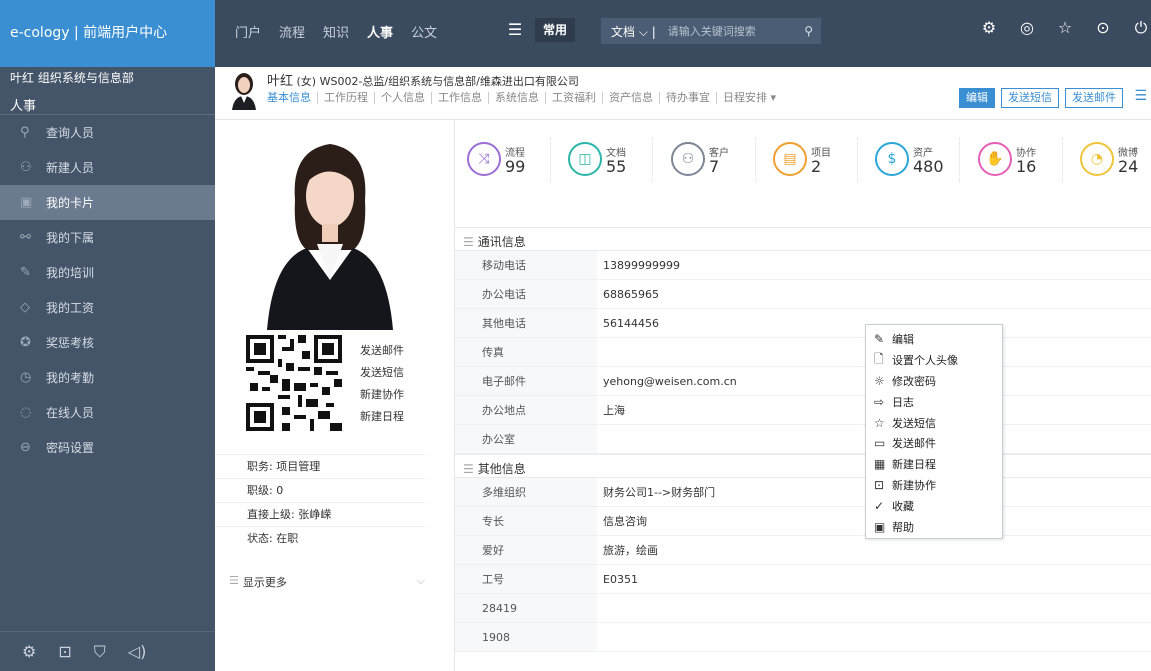 This screenshot has width=1151, height=671. I want to click on more-icon: ⊙, so click(1103, 28).